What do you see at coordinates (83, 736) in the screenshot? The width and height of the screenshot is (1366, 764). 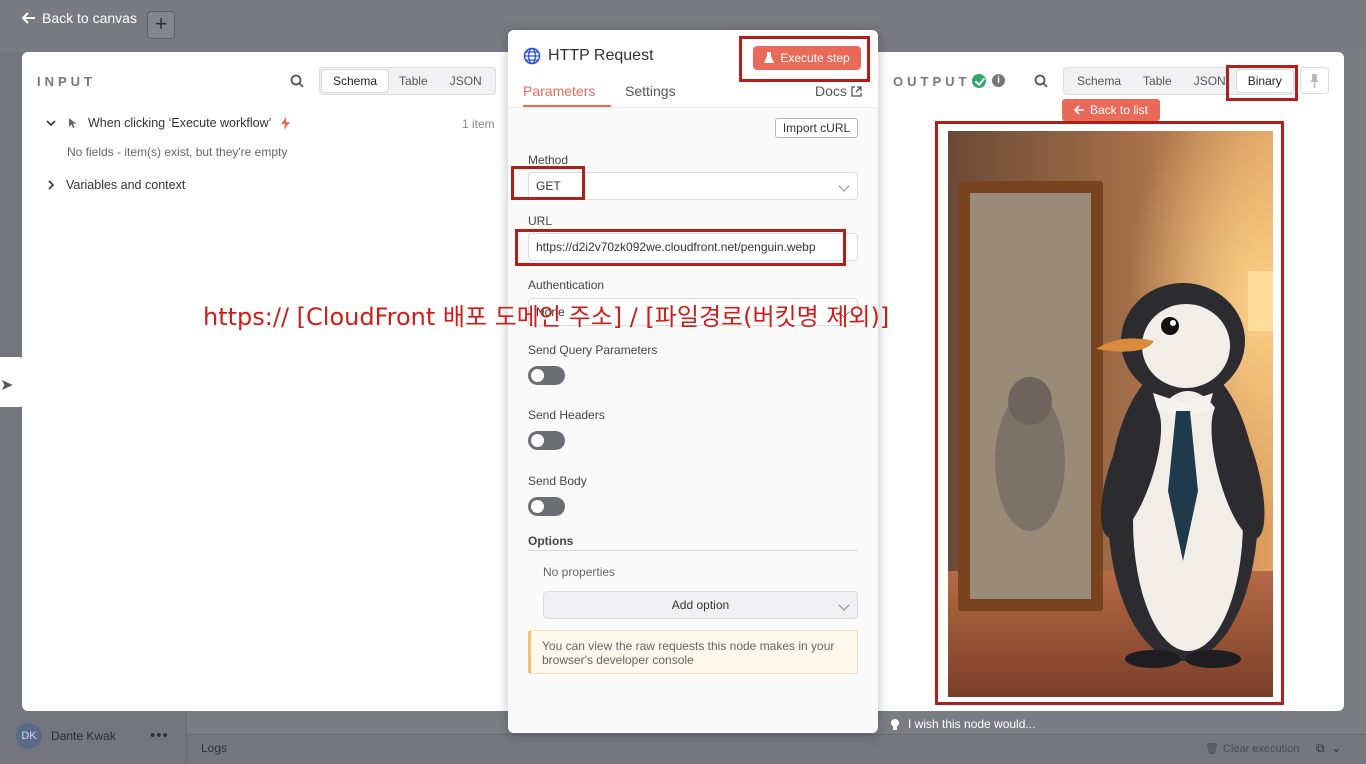 I see `user-name: Dante Kwak` at bounding box center [83, 736].